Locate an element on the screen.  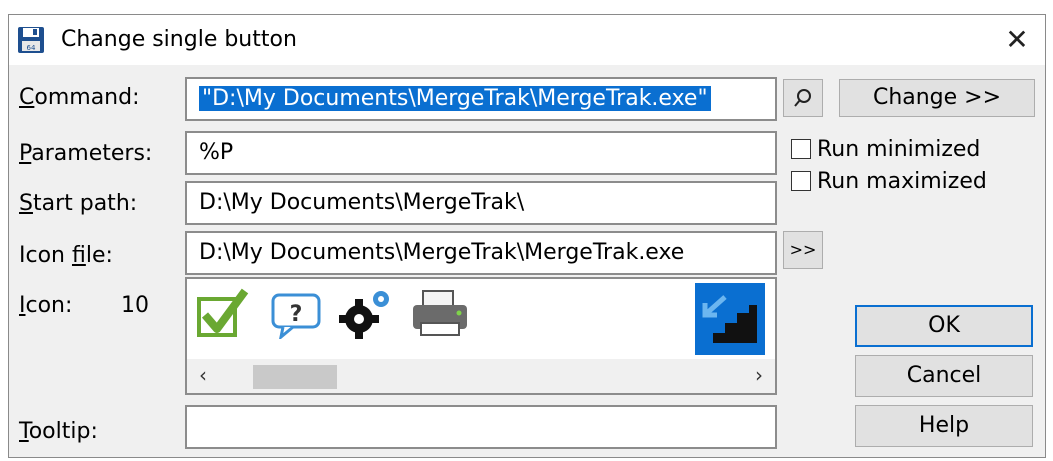
help-bubble-icon: ? is located at coordinates (297, 316).